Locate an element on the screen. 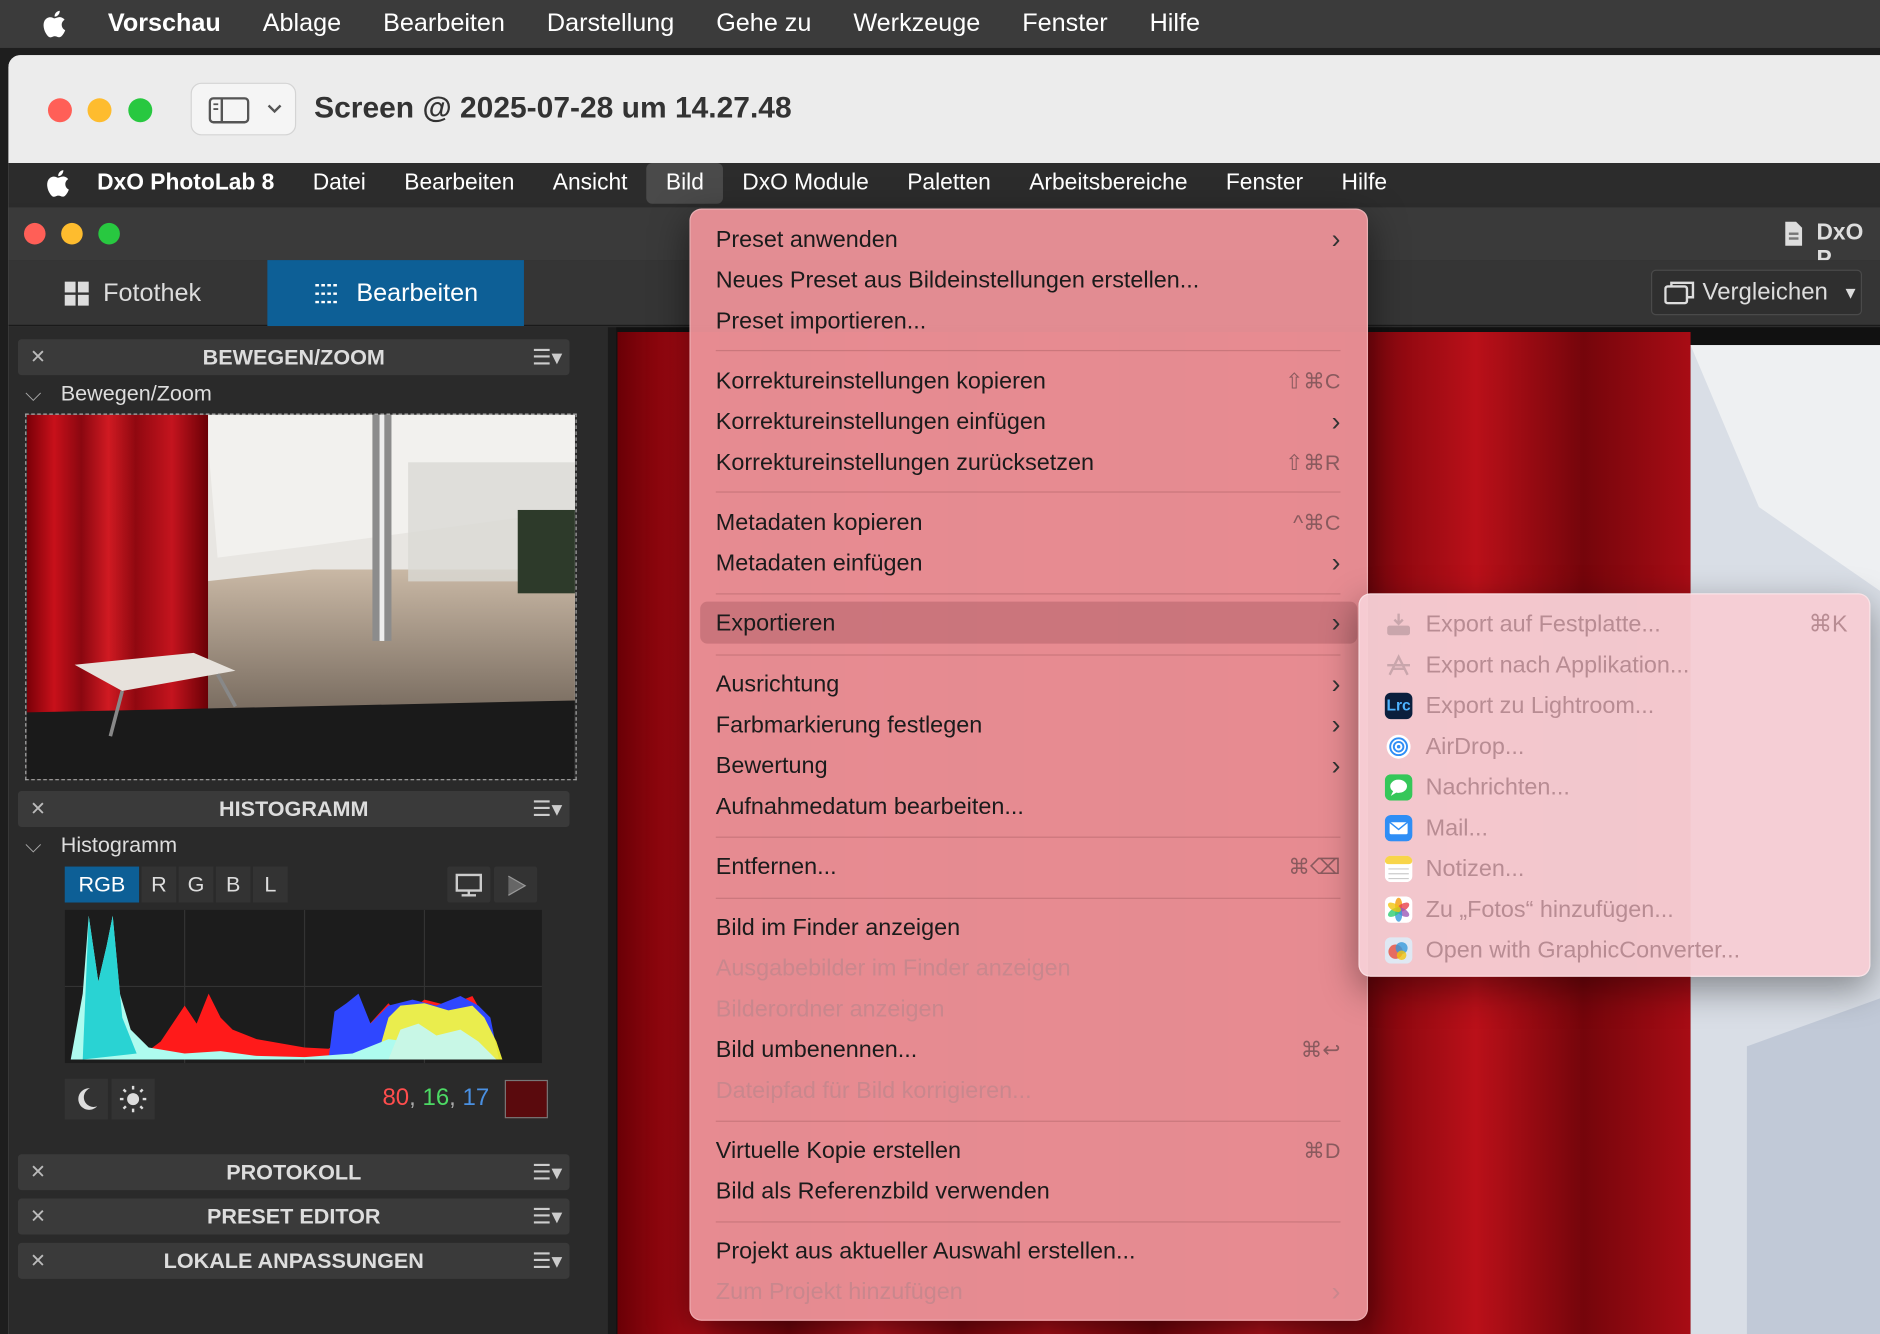  menu-item-ausrichtung: Ausrichtung › is located at coordinates (1028, 684).